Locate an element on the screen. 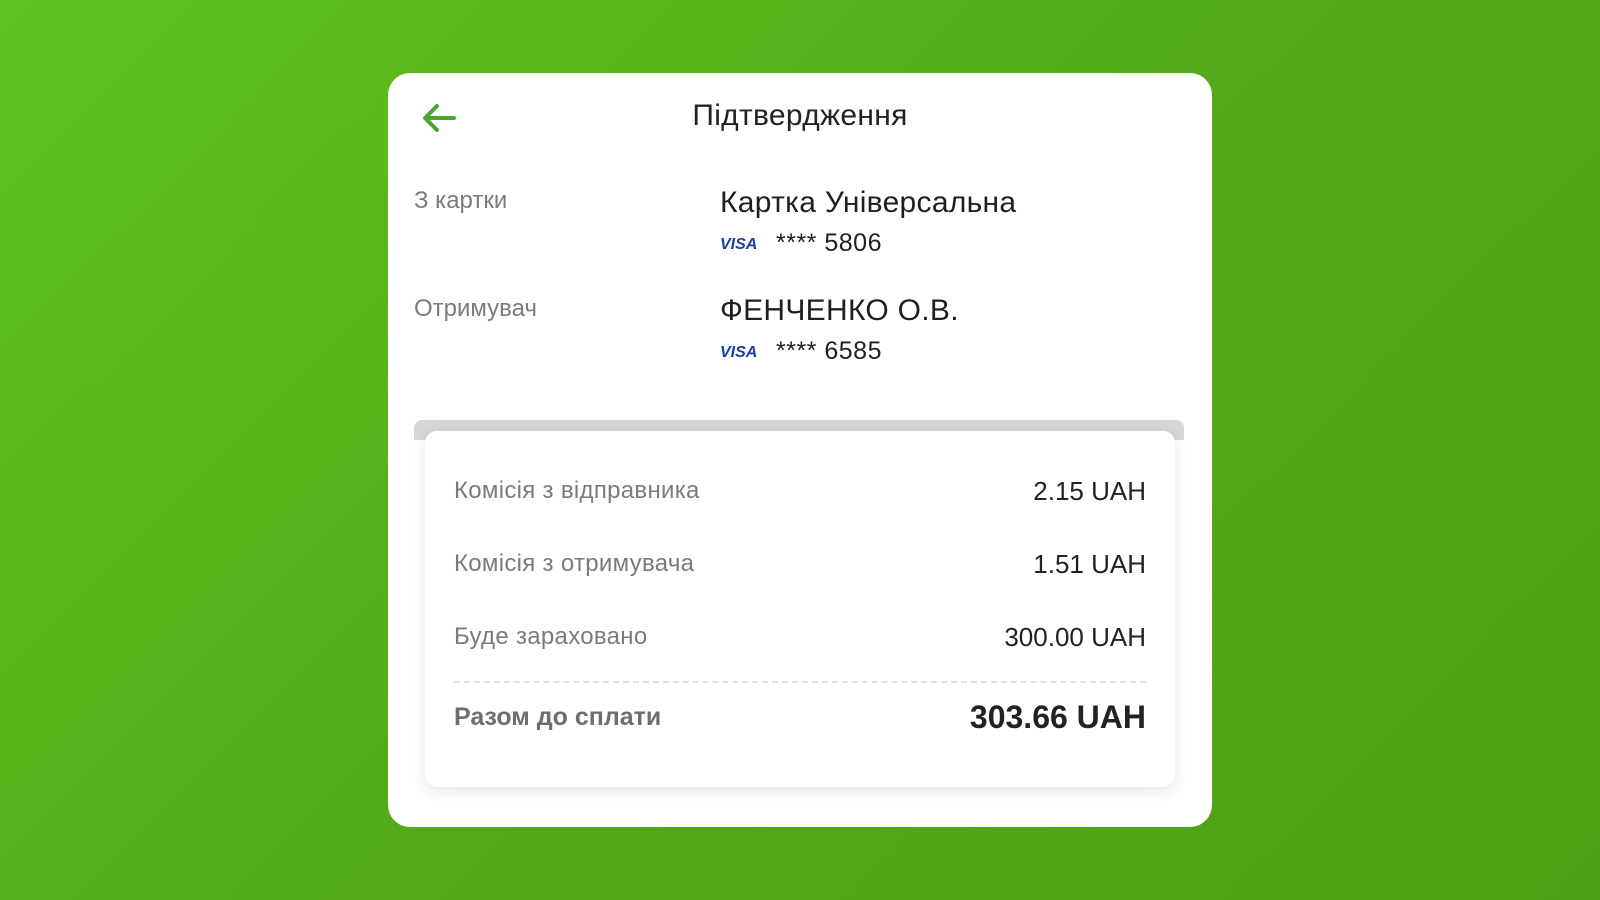 The height and width of the screenshot is (900, 1600). total-label: Разом до сплати is located at coordinates (558, 716).